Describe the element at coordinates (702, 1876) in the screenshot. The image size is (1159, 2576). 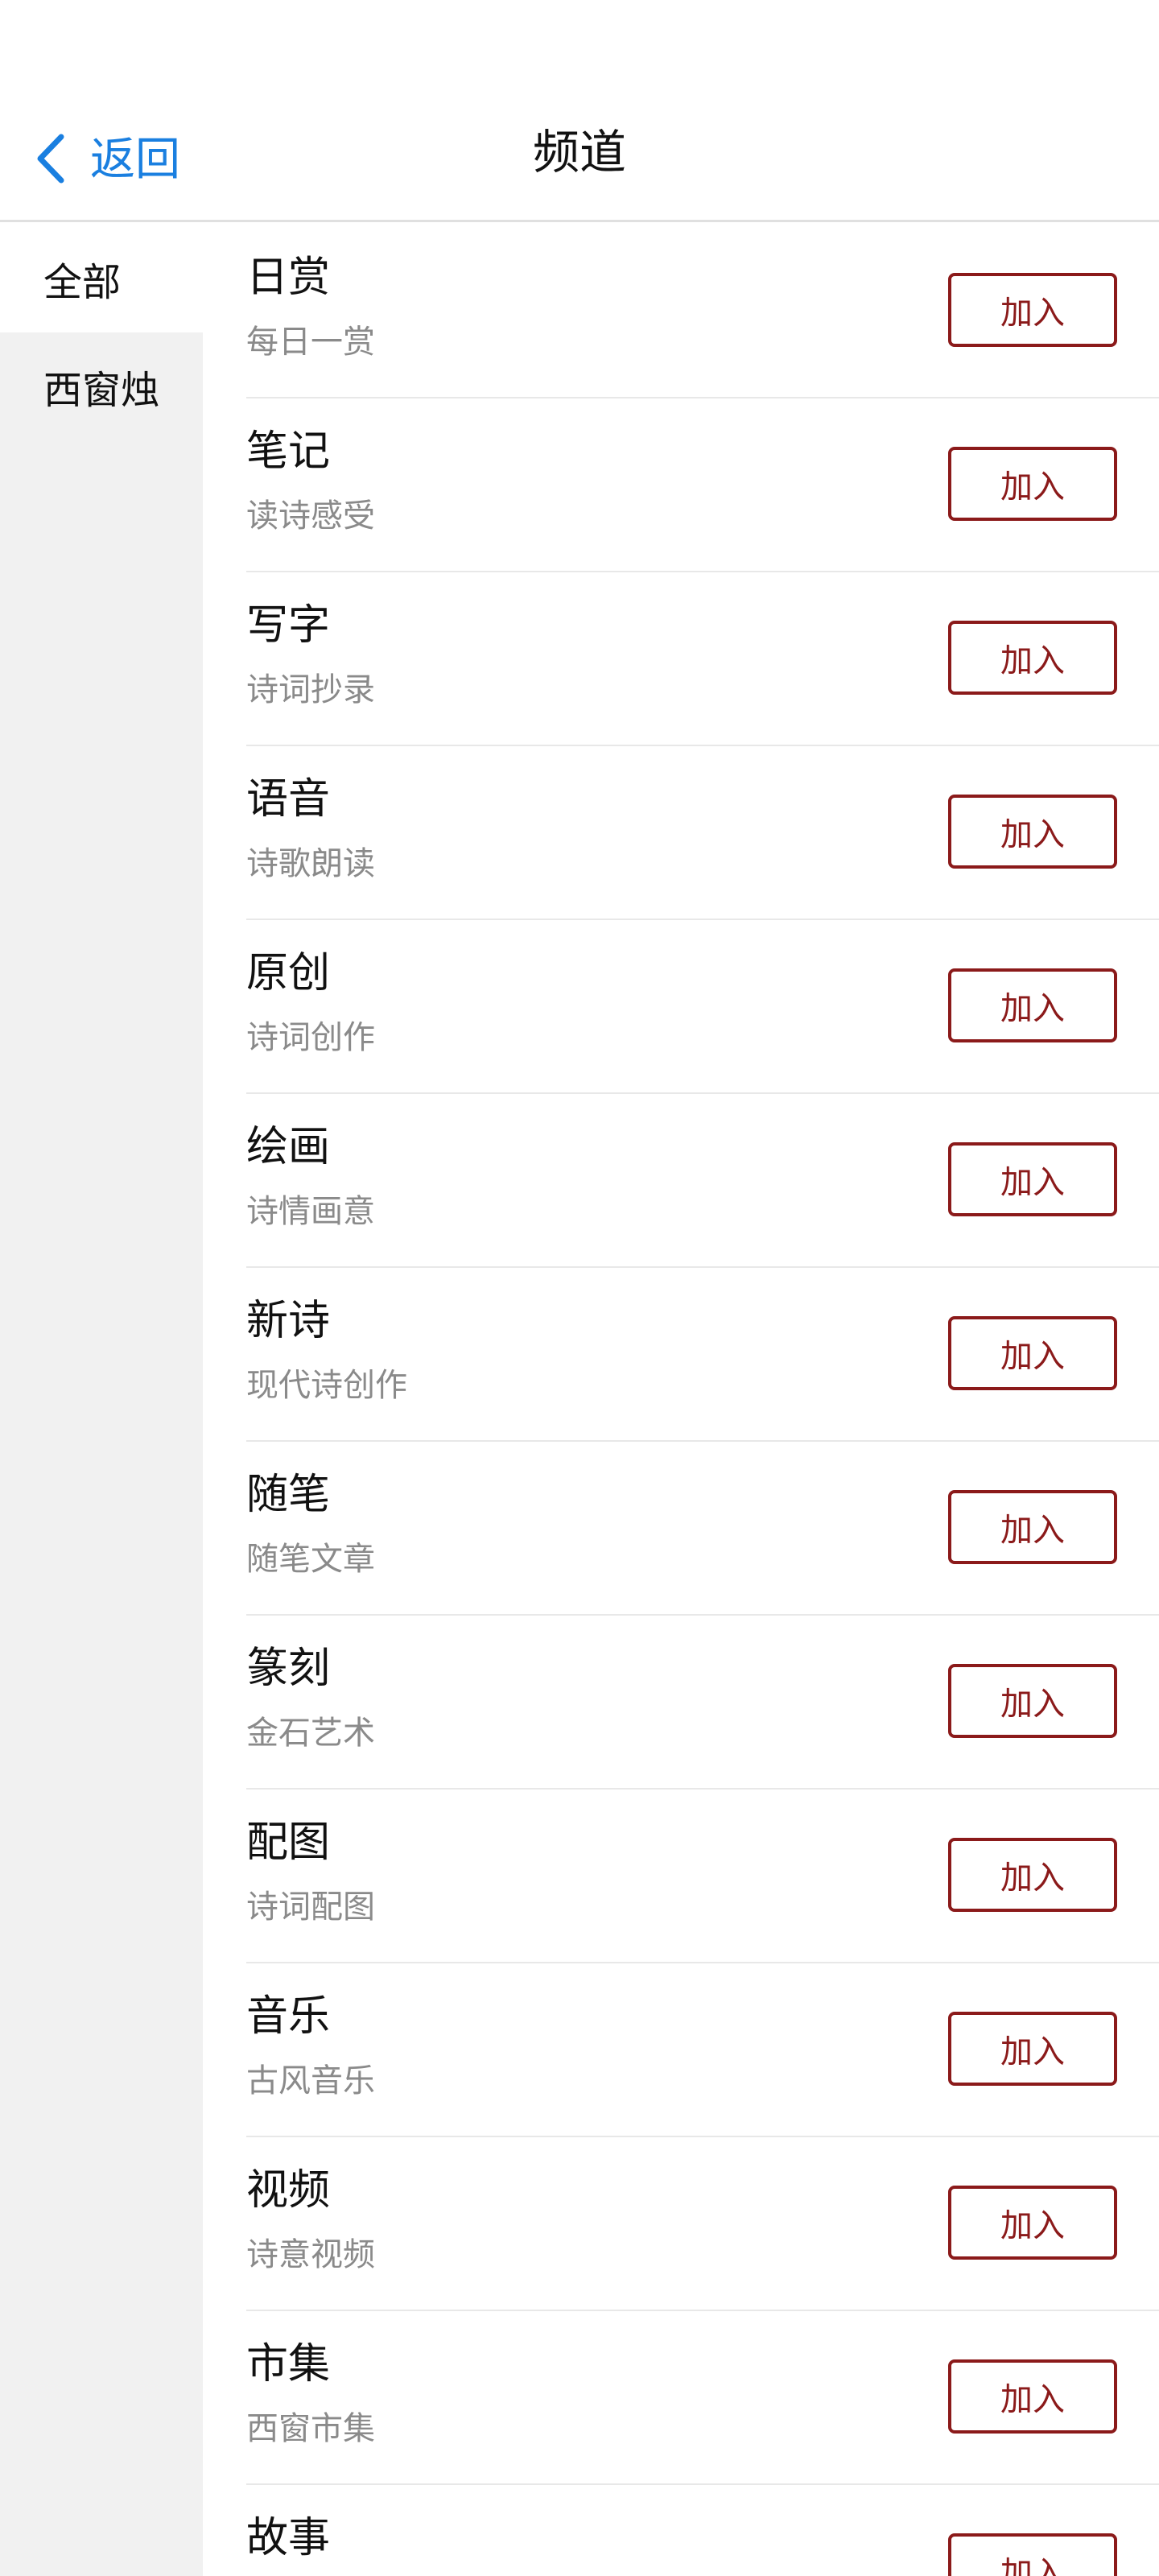
I see `channel-row: 配图诗词配图 加入` at that location.